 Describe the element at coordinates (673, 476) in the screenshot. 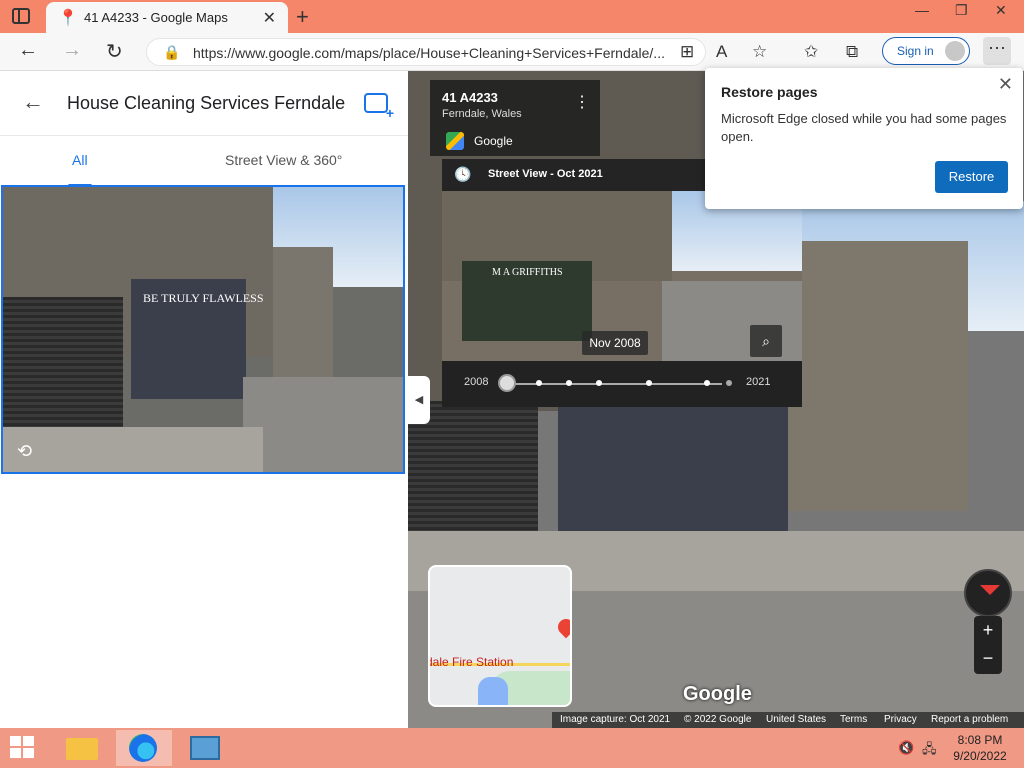

I see `sv-shopfront` at that location.